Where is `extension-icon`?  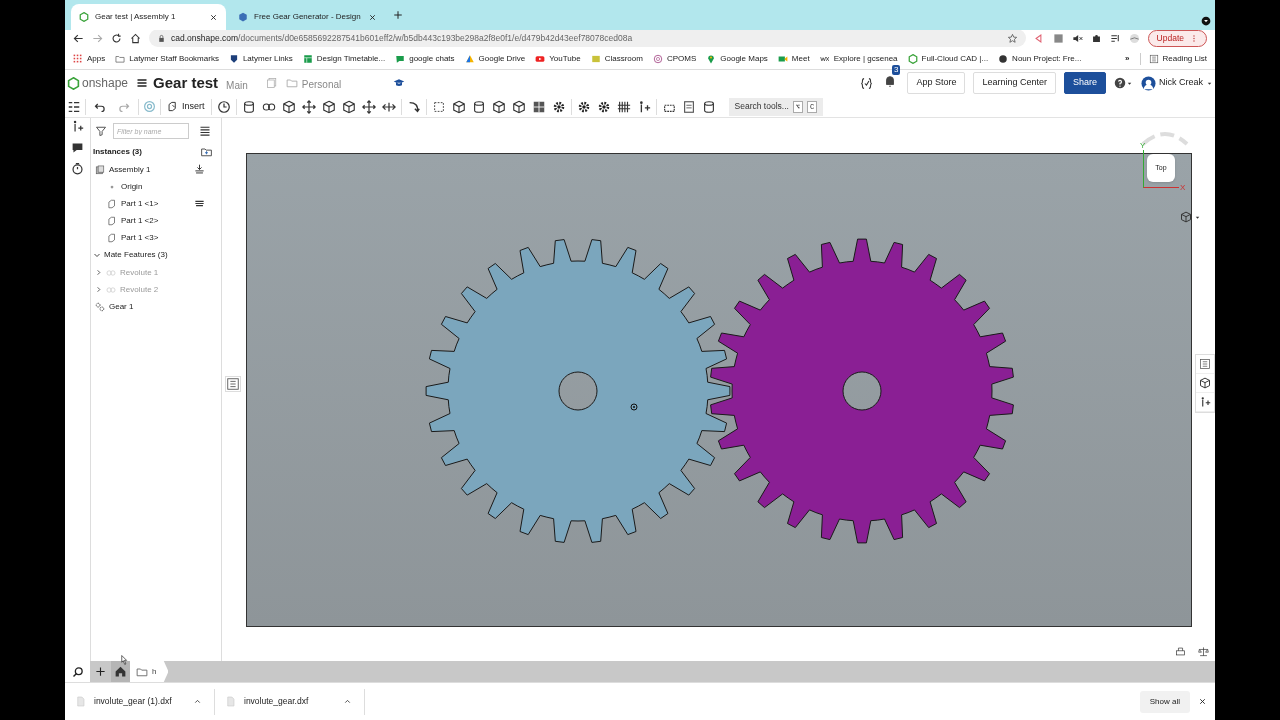
extension-icon is located at coordinates (1058, 38).